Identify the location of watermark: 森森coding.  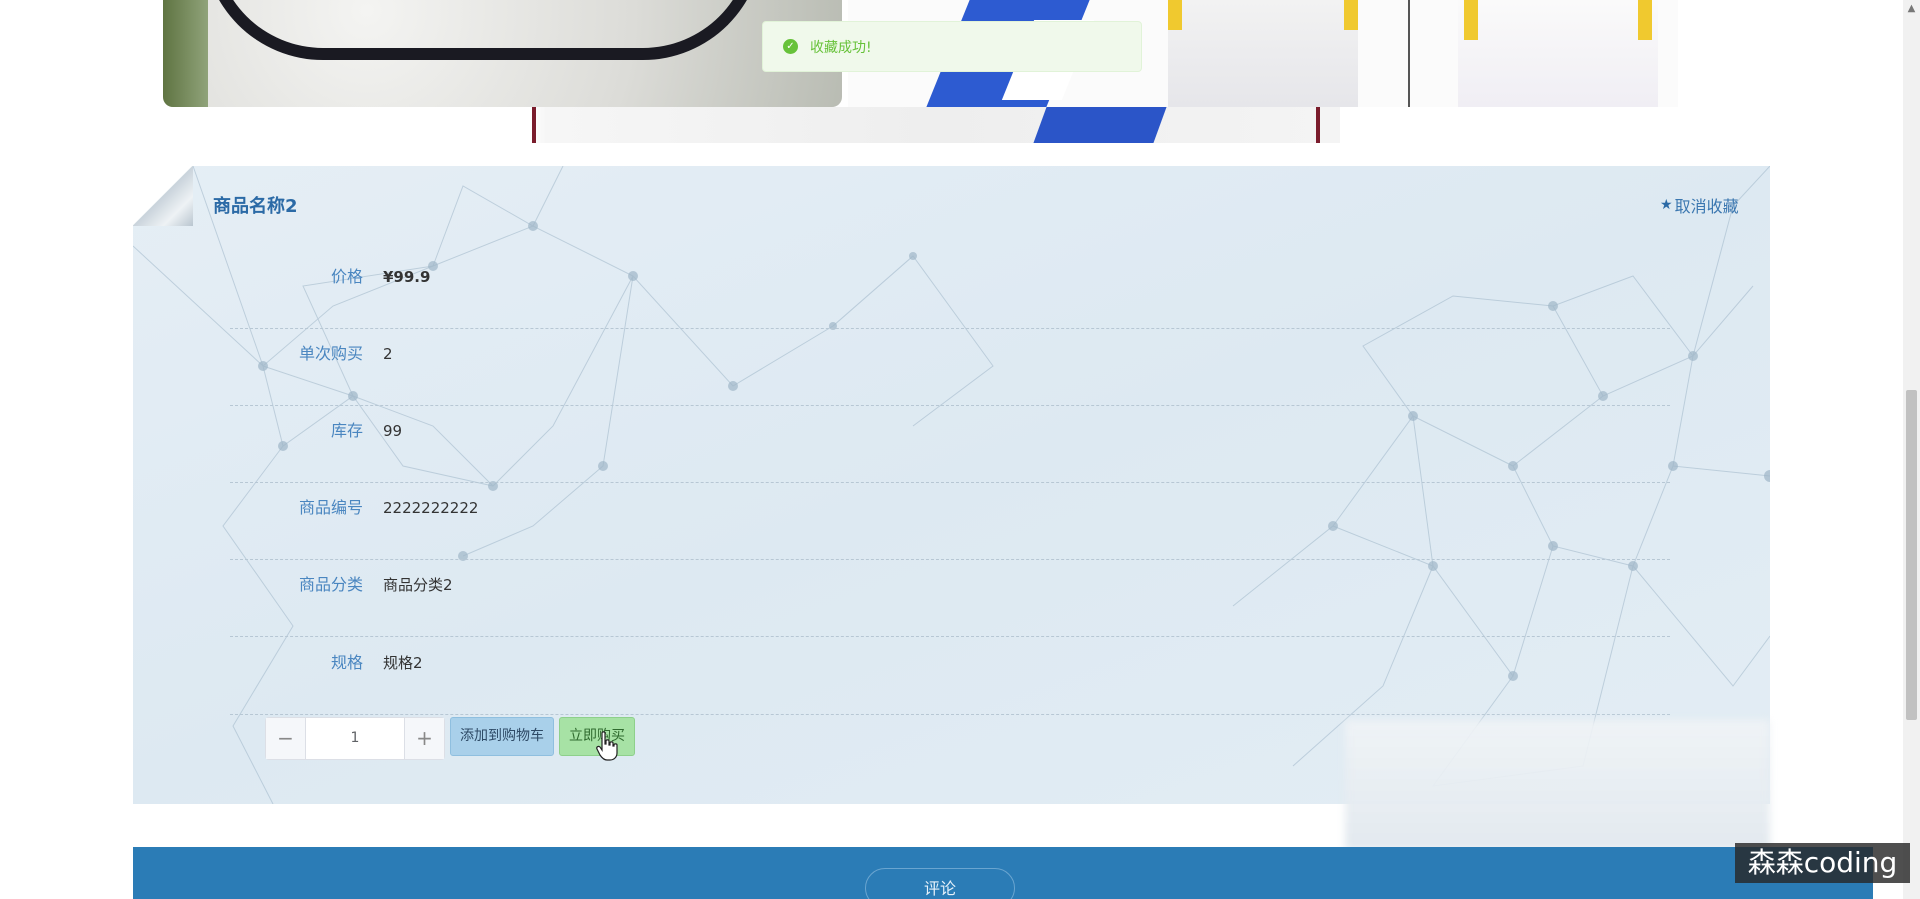
(1822, 863).